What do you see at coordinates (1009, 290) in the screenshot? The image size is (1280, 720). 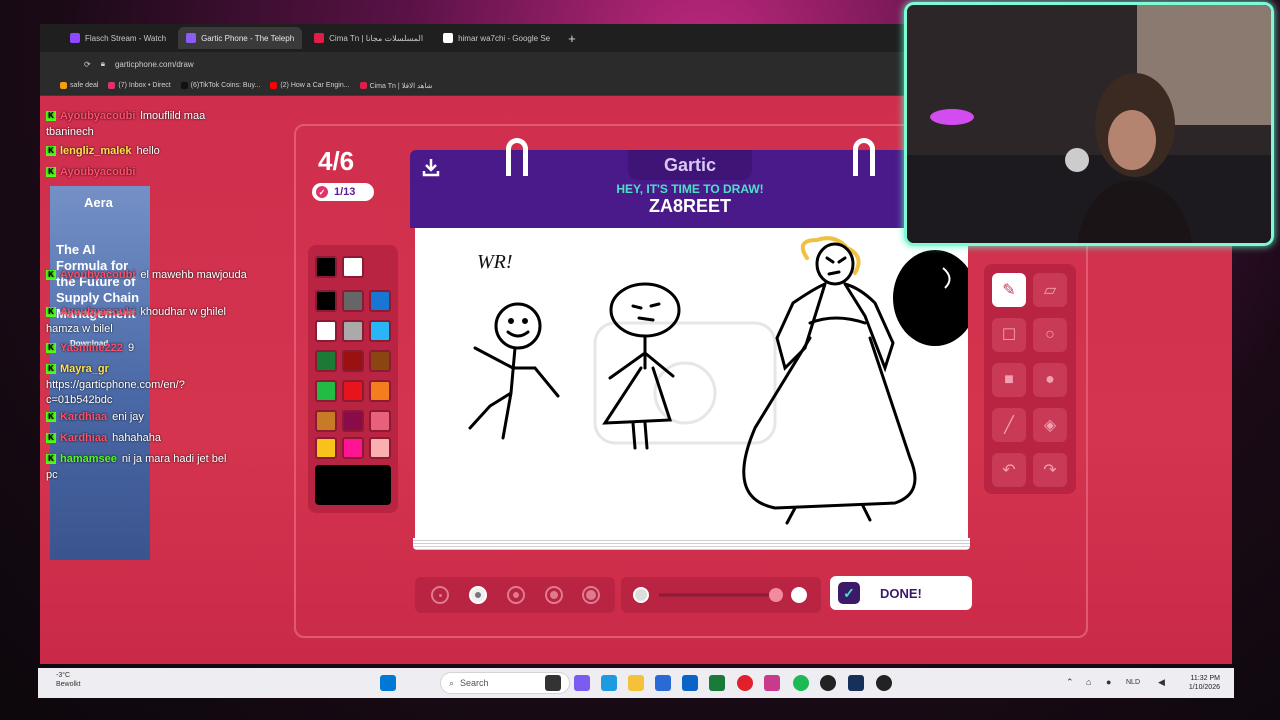 I see `pen-tool-button: ✎` at bounding box center [1009, 290].